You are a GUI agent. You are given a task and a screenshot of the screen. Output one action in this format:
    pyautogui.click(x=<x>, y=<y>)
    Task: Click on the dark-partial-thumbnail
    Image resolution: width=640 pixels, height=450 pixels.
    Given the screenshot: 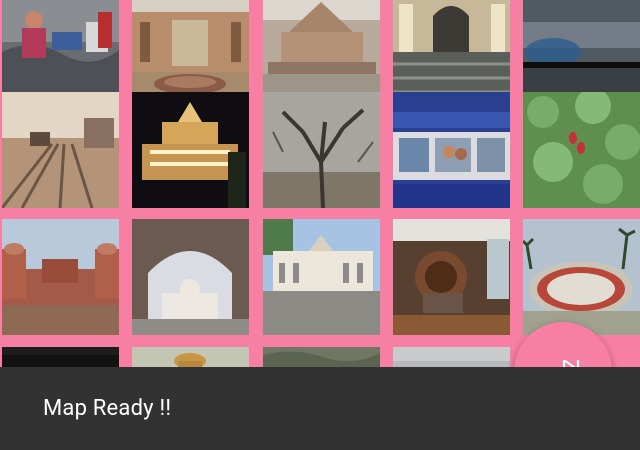 What is the action you would take?
    pyautogui.click(x=60, y=357)
    